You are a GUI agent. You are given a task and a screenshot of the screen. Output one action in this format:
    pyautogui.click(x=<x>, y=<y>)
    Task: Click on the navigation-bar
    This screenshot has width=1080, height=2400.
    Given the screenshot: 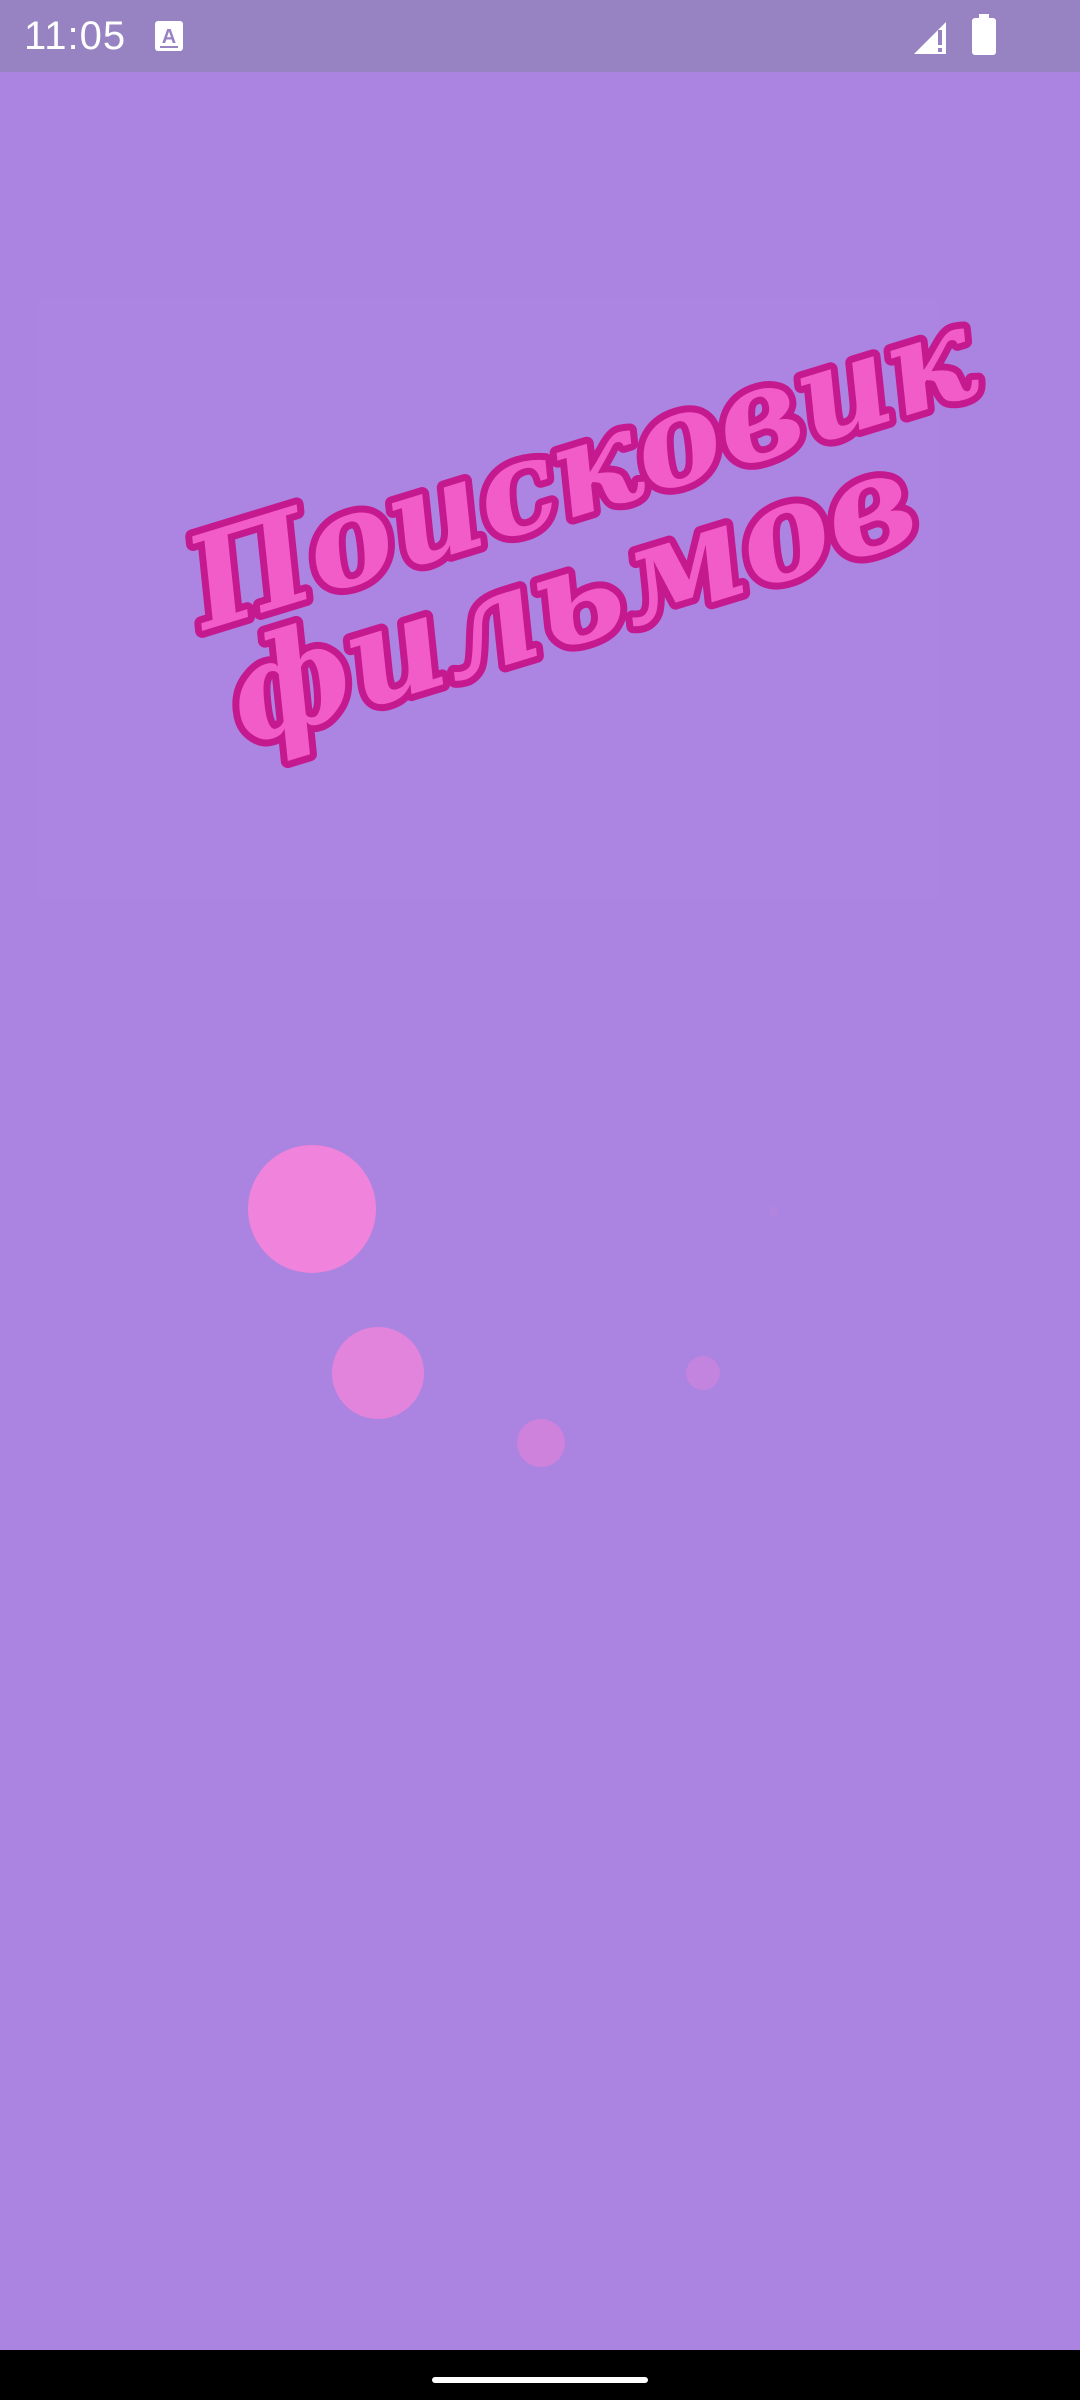 What is the action you would take?
    pyautogui.click(x=540, y=2375)
    